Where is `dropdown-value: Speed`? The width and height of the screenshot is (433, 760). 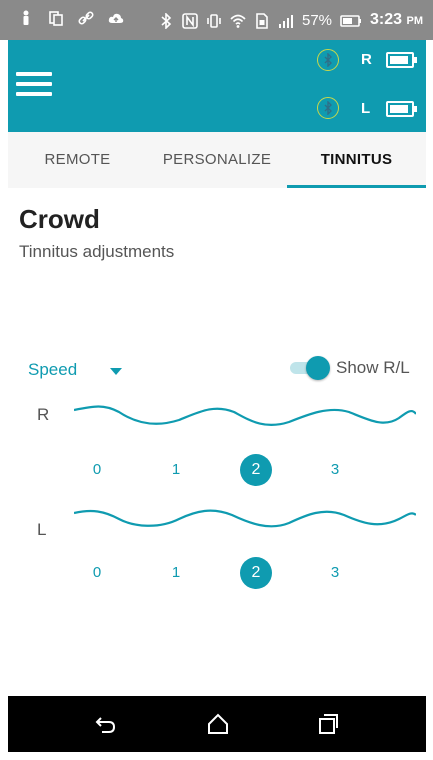 dropdown-value: Speed is located at coordinates (53, 369).